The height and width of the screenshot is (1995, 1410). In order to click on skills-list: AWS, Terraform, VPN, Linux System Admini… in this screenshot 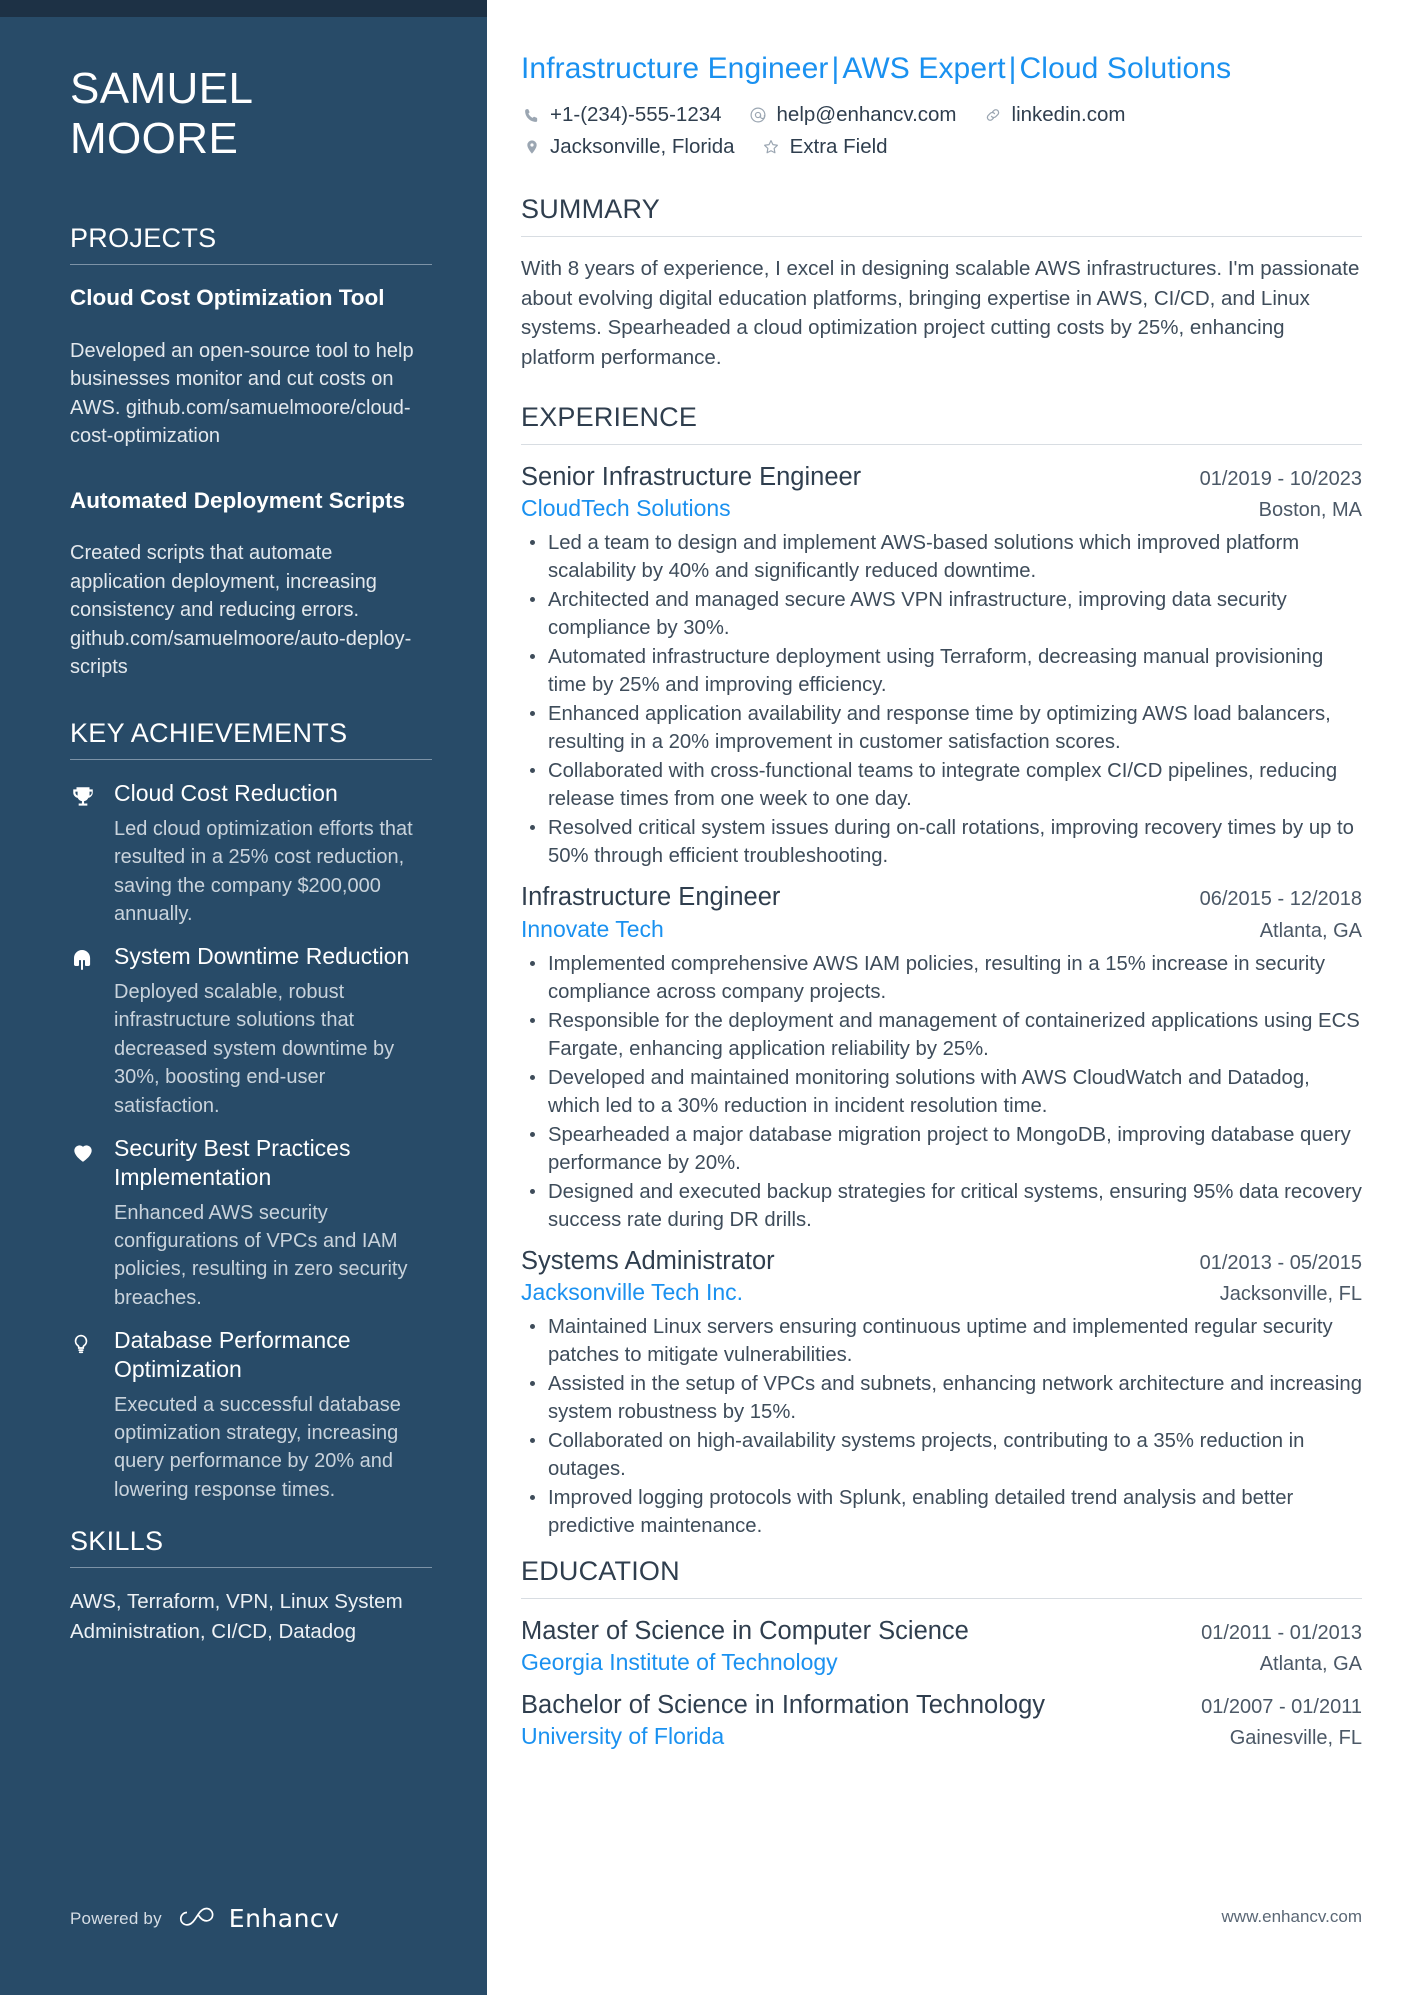, I will do `click(236, 1616)`.